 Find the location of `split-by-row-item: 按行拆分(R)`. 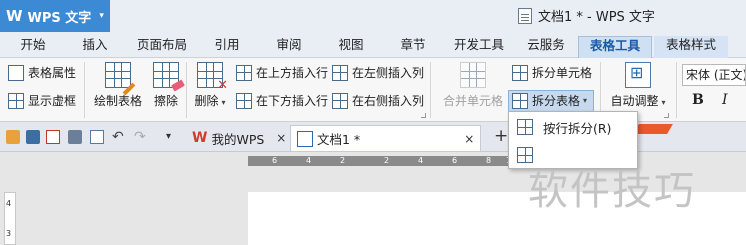

split-by-row-item: 按行拆分(R) is located at coordinates (573, 127).